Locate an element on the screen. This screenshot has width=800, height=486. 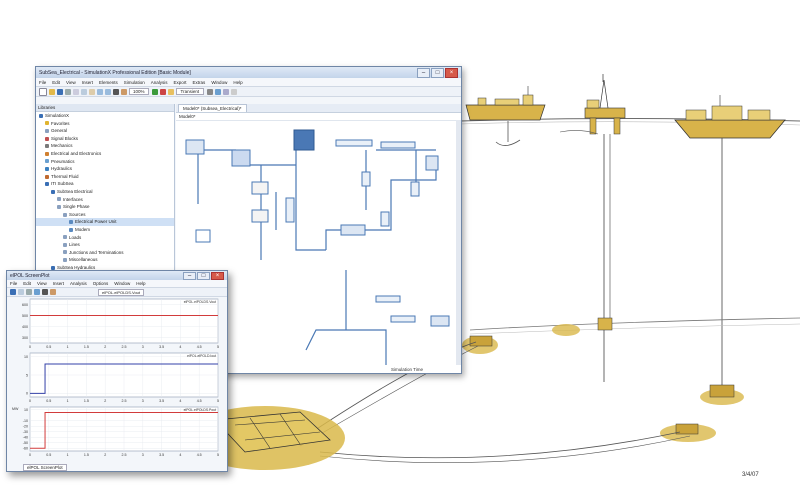
tree-item: SimulationX is located at coordinates (105, 116).